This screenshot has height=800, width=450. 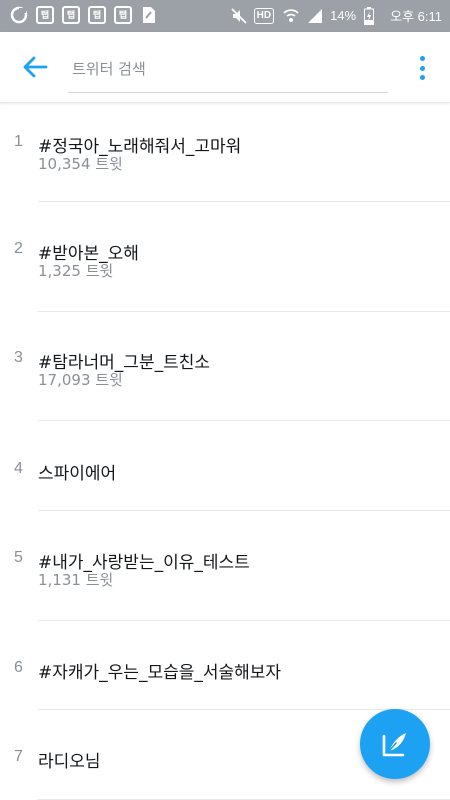 I want to click on back-arrow-icon, so click(x=35, y=67).